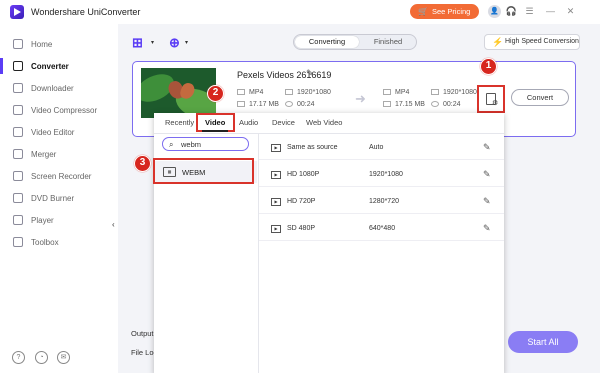 This screenshot has height=373, width=600. I want to click on tab-converting: Converting, so click(327, 42).